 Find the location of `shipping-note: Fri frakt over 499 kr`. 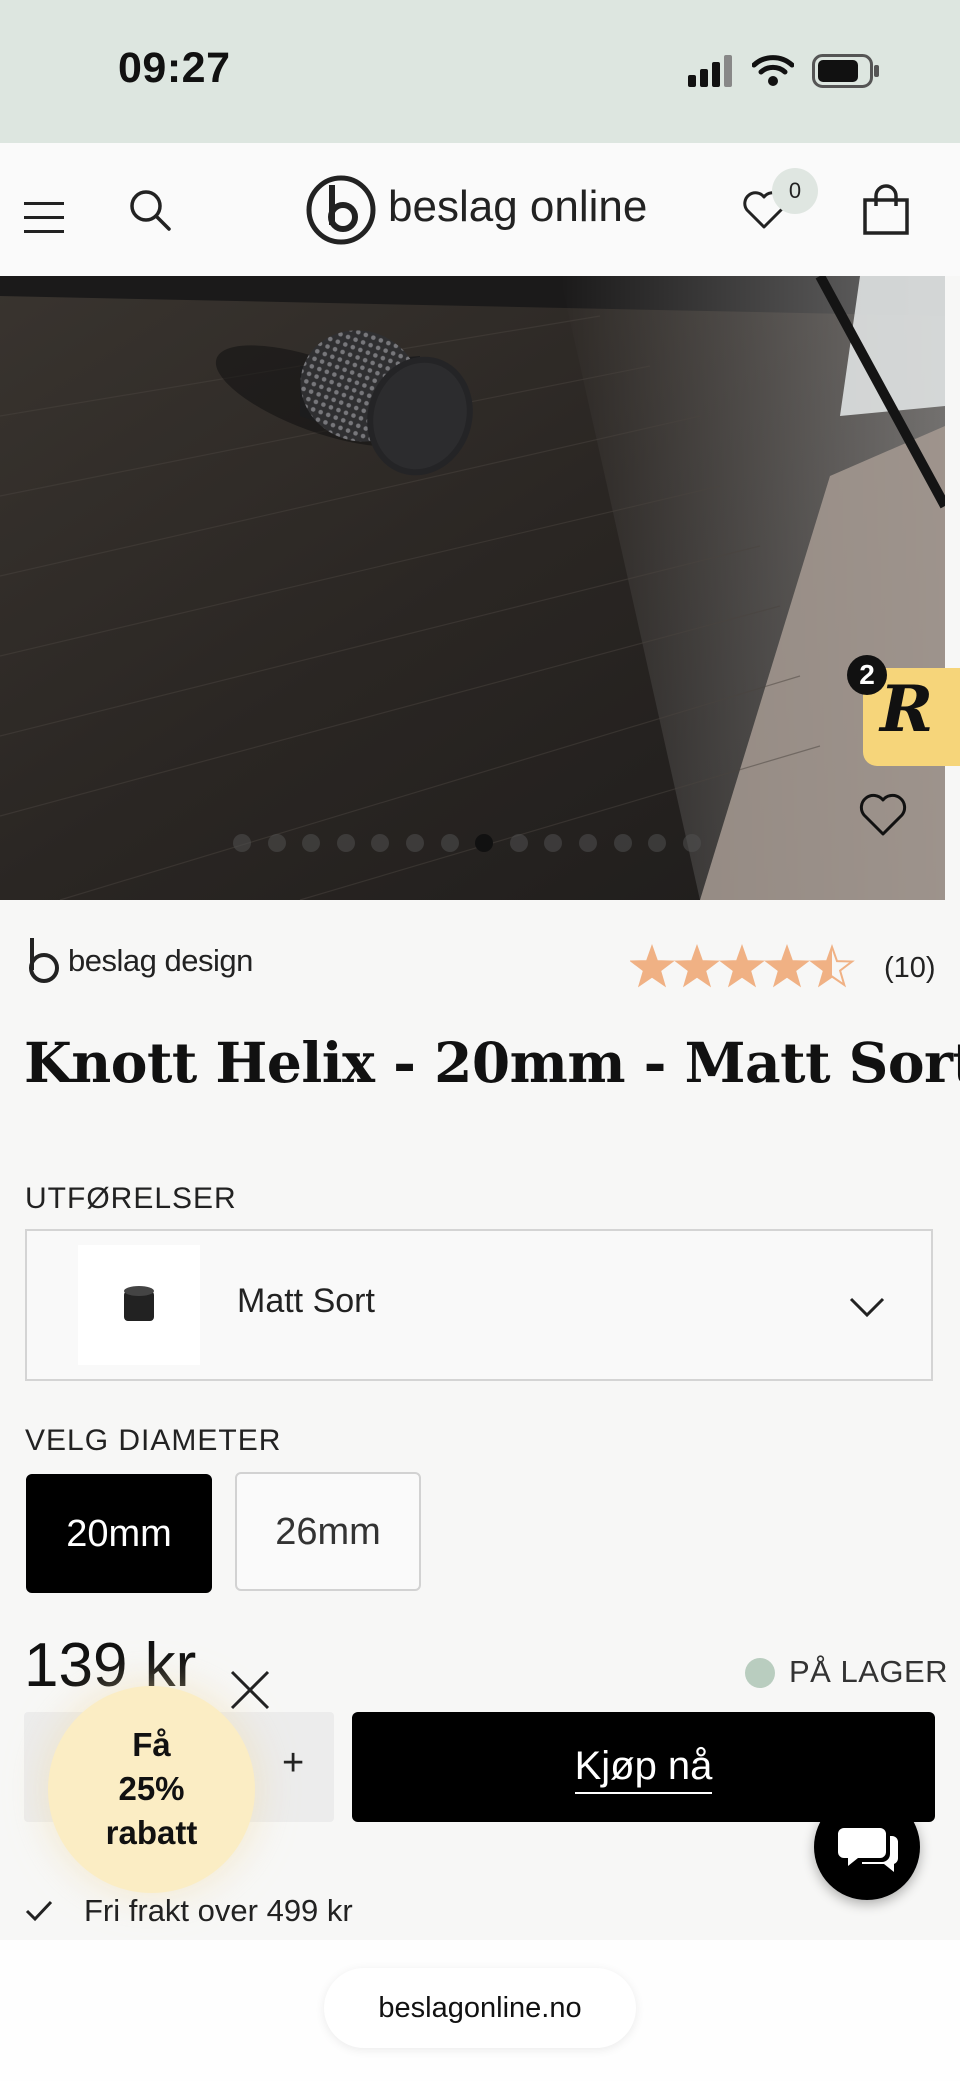

shipping-note: Fri frakt over 499 kr is located at coordinates (218, 1910).